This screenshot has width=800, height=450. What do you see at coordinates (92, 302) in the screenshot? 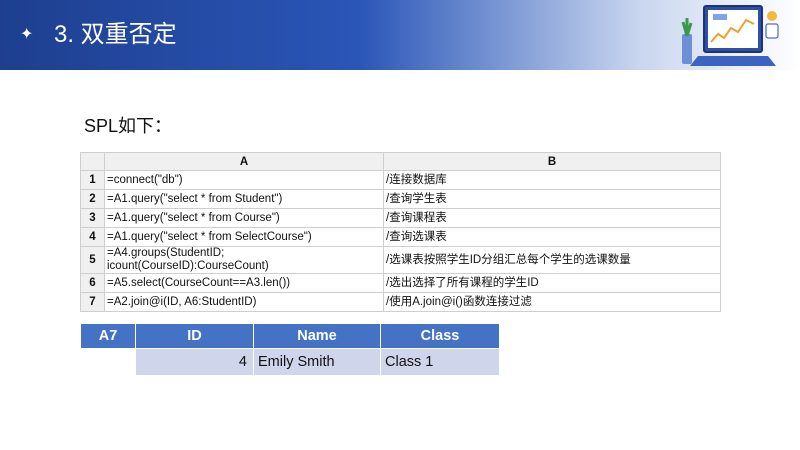
I see `row-number: 7` at bounding box center [92, 302].